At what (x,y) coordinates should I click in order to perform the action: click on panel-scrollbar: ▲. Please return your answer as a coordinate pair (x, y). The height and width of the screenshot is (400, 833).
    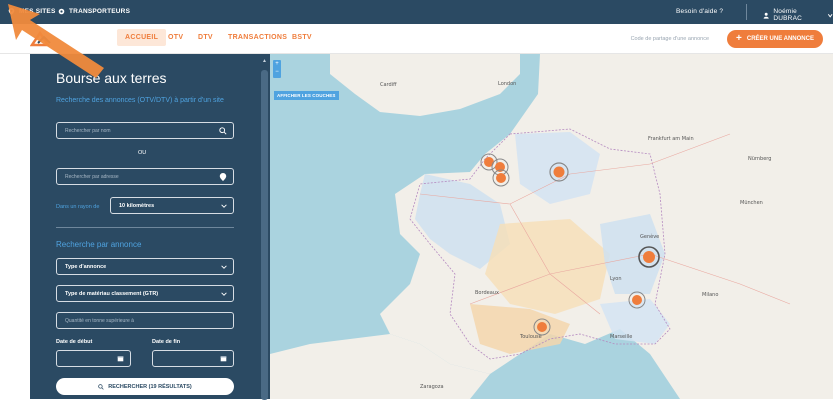
    Looking at the image, I should click on (264, 227).